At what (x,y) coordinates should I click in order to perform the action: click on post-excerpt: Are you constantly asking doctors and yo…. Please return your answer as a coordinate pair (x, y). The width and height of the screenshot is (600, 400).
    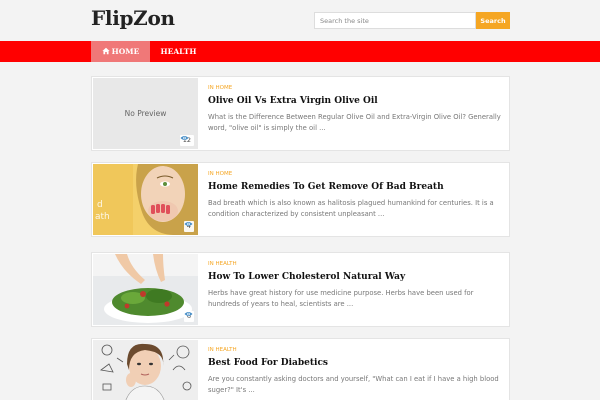
    Looking at the image, I should click on (353, 384).